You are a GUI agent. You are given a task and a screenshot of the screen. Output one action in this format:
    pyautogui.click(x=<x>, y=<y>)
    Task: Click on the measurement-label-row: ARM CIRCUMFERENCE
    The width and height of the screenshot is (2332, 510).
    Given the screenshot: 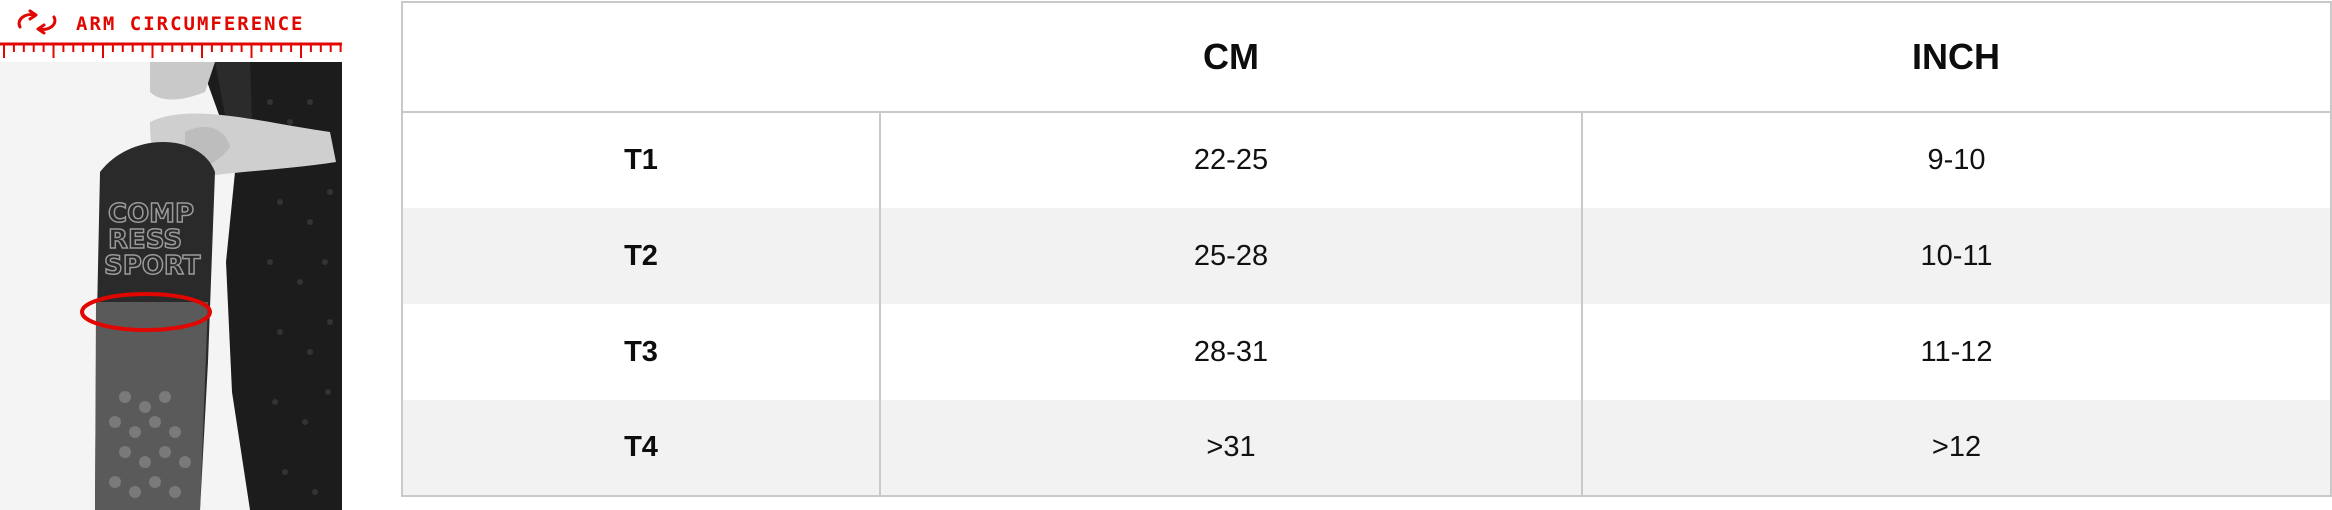 What is the action you would take?
    pyautogui.click(x=158, y=24)
    